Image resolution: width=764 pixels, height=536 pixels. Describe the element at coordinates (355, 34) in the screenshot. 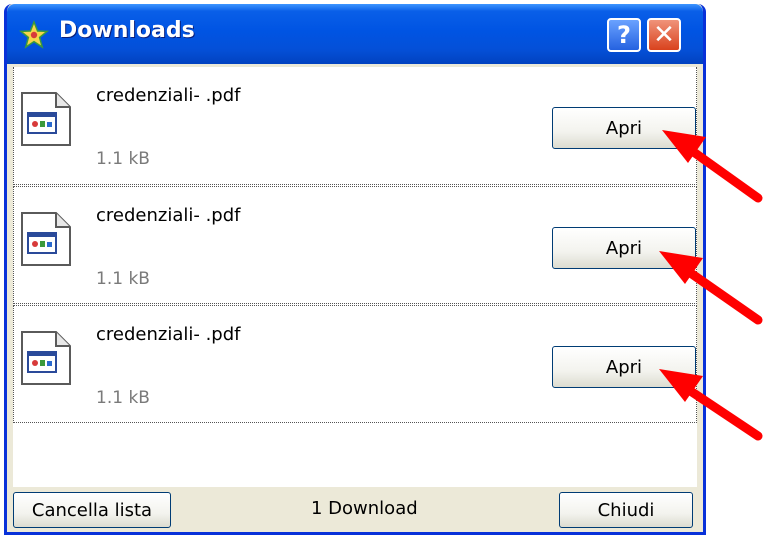

I see `title-bar: Downloads ? ✕` at that location.